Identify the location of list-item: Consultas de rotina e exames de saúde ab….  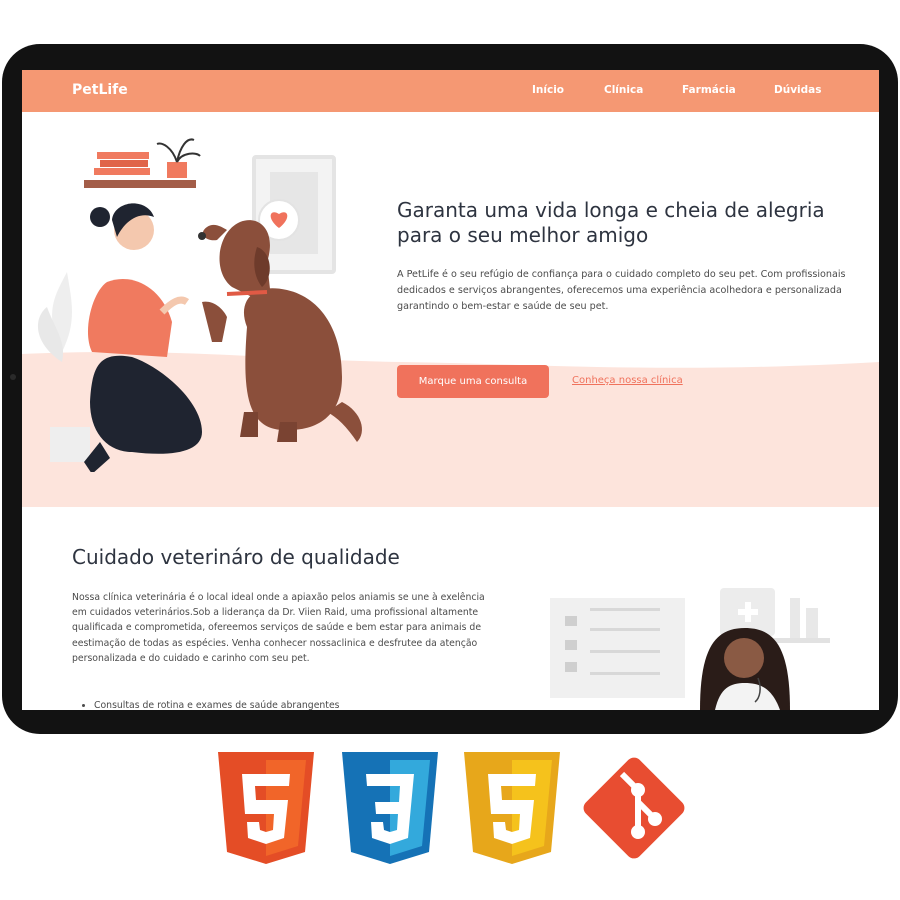
(217, 705).